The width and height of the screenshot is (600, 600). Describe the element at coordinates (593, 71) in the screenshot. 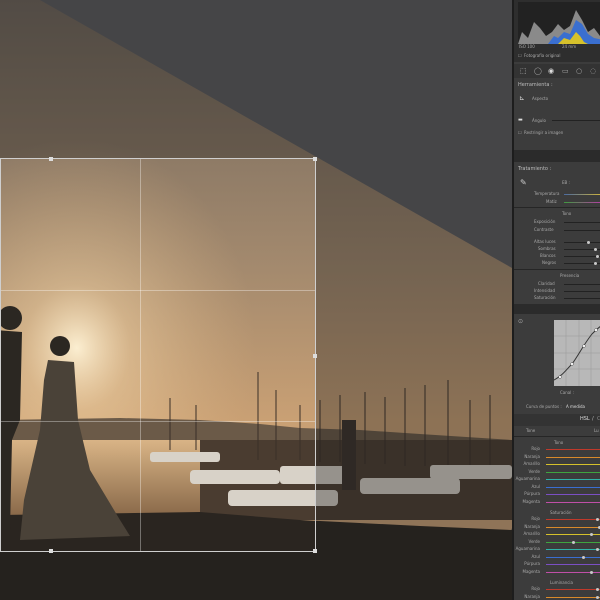

I see `brush-icon: ◌` at that location.